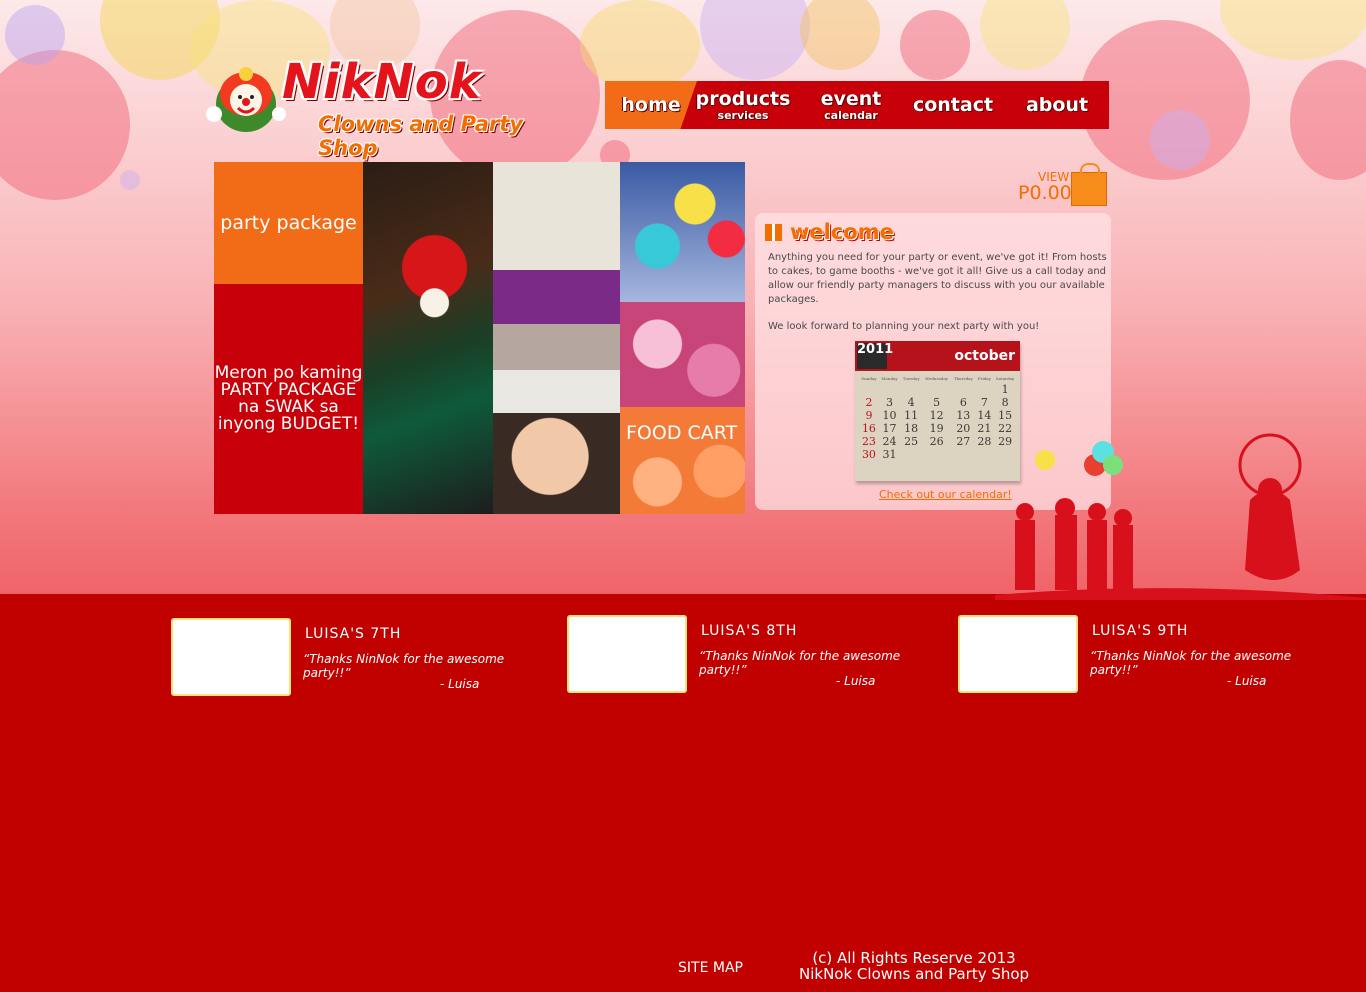 The image size is (1366, 992). I want to click on cotton-candy-photo, so click(682, 354).